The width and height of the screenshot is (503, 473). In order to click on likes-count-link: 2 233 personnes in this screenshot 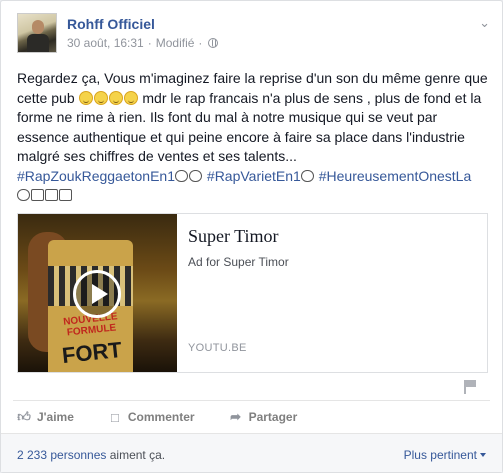, I will do `click(61, 455)`.